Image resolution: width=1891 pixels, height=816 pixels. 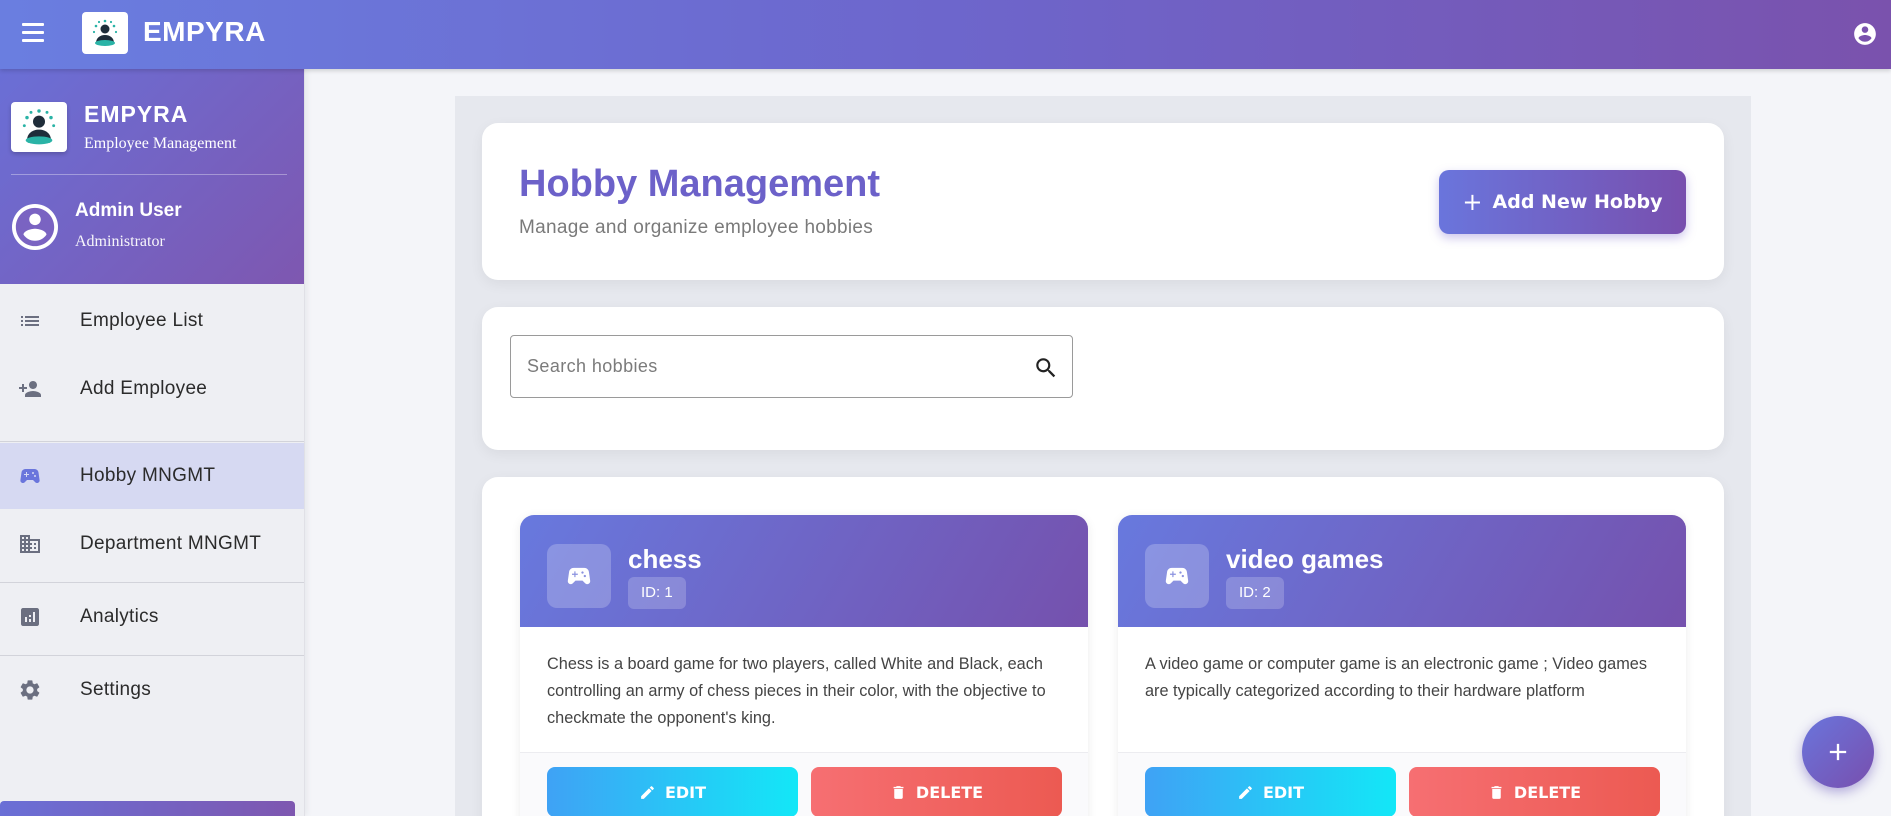 I want to click on hobby-card-header: video games ID: 2, so click(x=1402, y=571).